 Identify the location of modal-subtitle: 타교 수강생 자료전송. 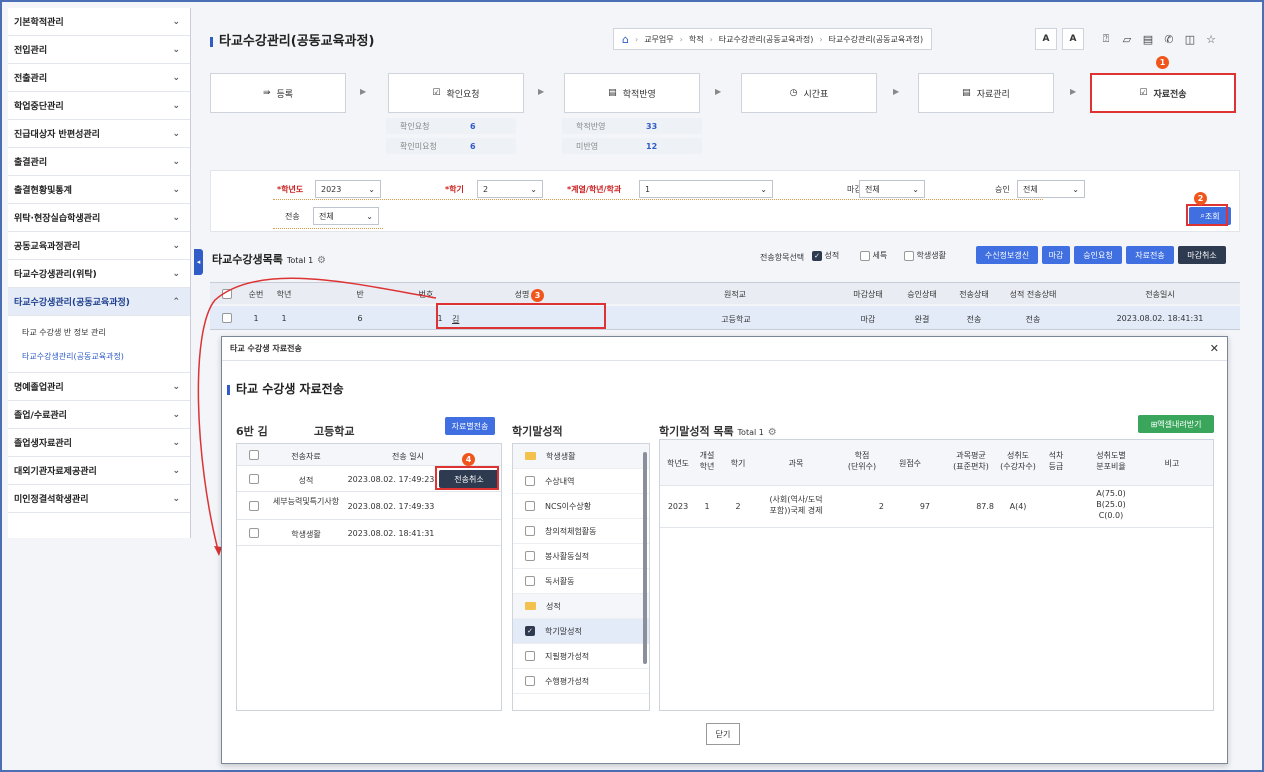
(285, 388).